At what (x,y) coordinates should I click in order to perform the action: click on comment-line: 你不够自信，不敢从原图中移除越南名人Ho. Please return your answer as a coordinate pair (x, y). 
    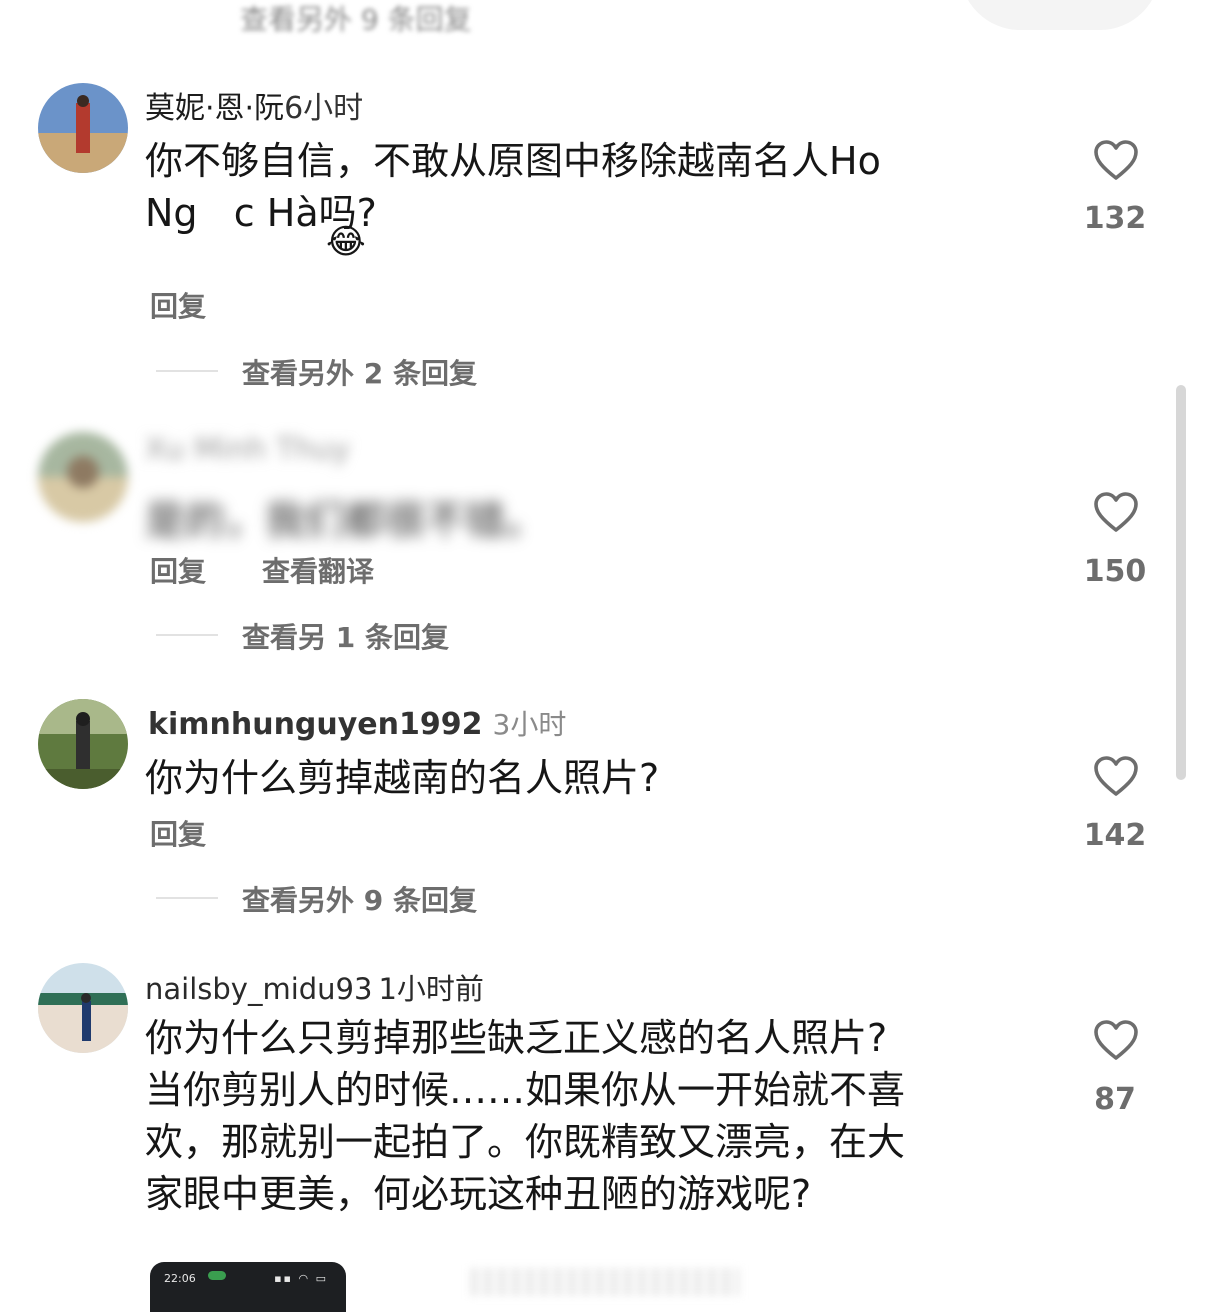
    Looking at the image, I should click on (513, 161).